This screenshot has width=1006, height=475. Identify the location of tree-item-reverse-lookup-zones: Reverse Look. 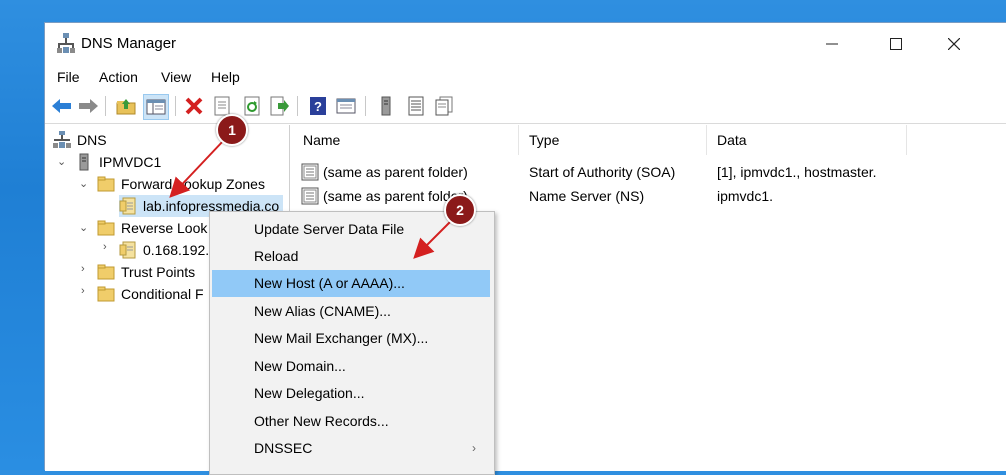
(152, 228).